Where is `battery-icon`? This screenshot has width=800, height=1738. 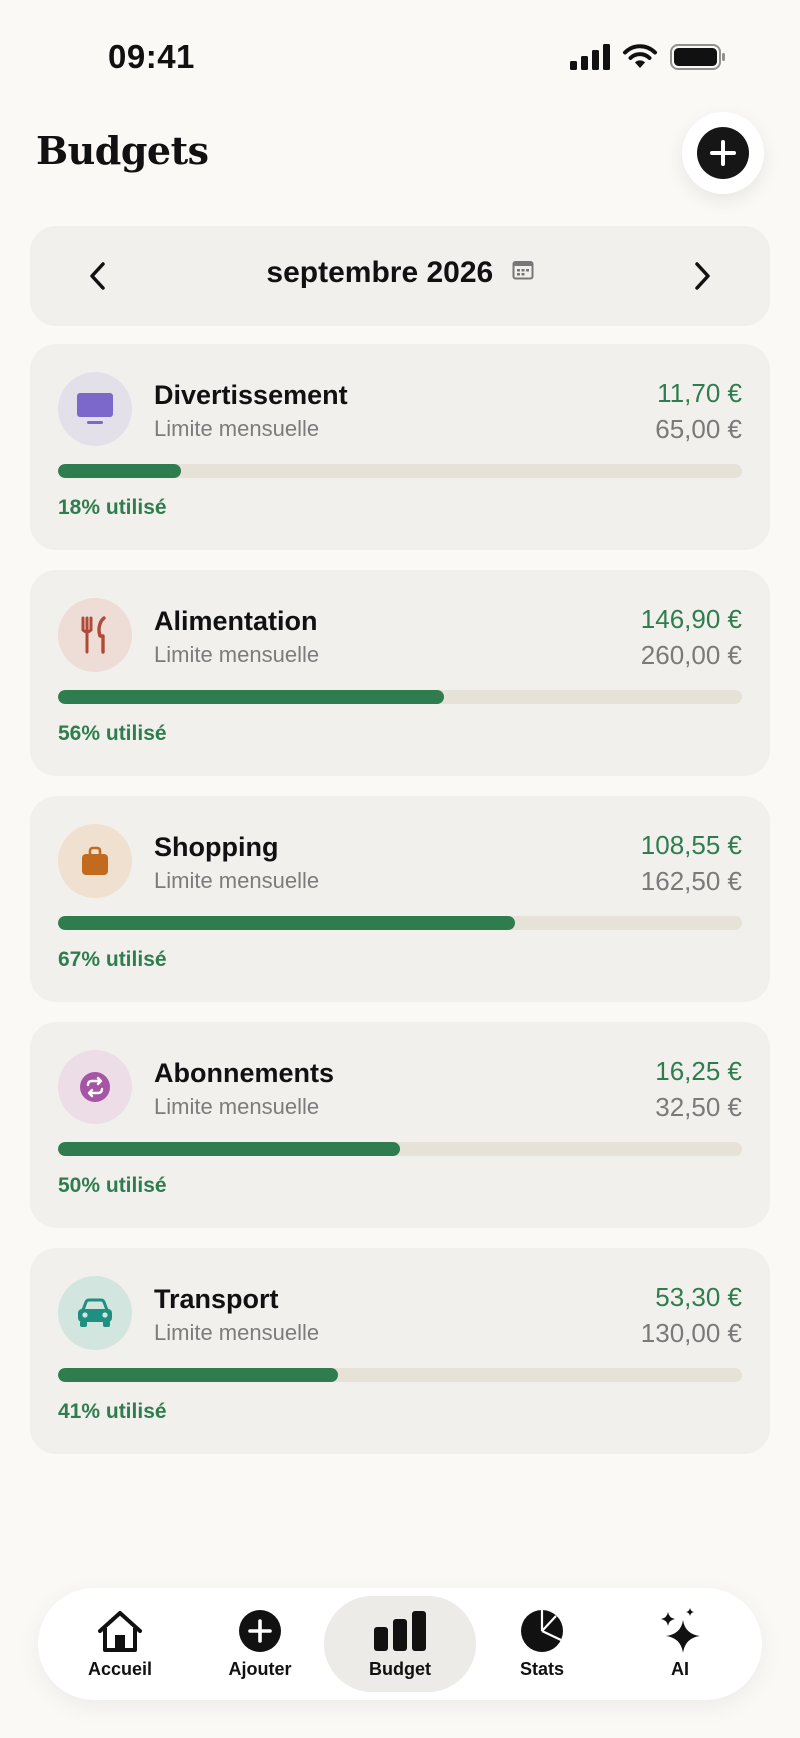 battery-icon is located at coordinates (698, 59).